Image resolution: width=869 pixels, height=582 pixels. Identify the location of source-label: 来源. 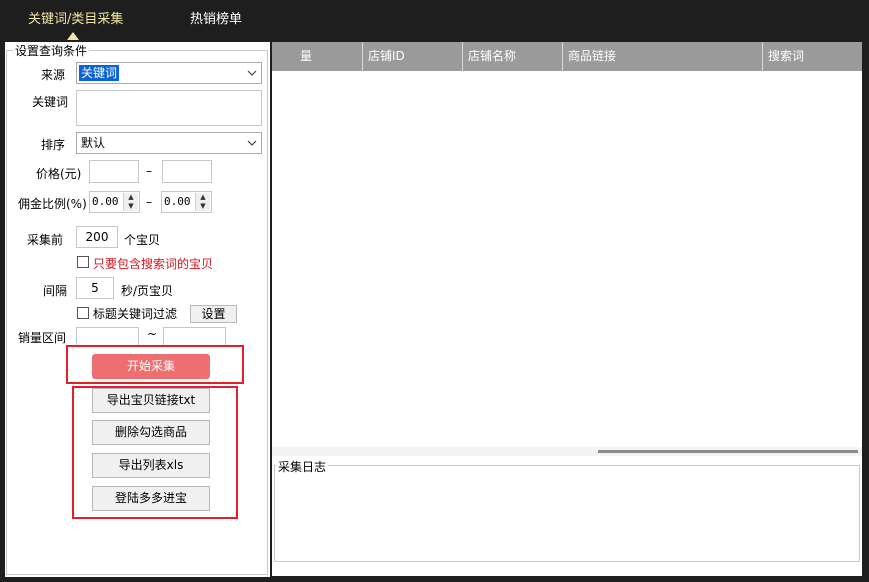
(53, 75).